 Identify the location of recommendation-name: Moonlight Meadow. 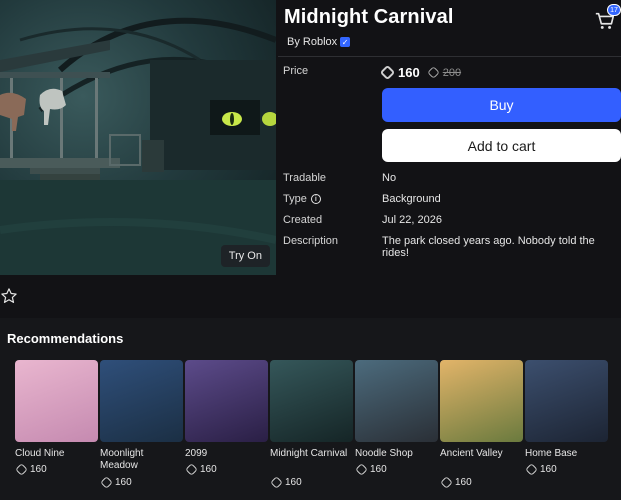
(140, 460).